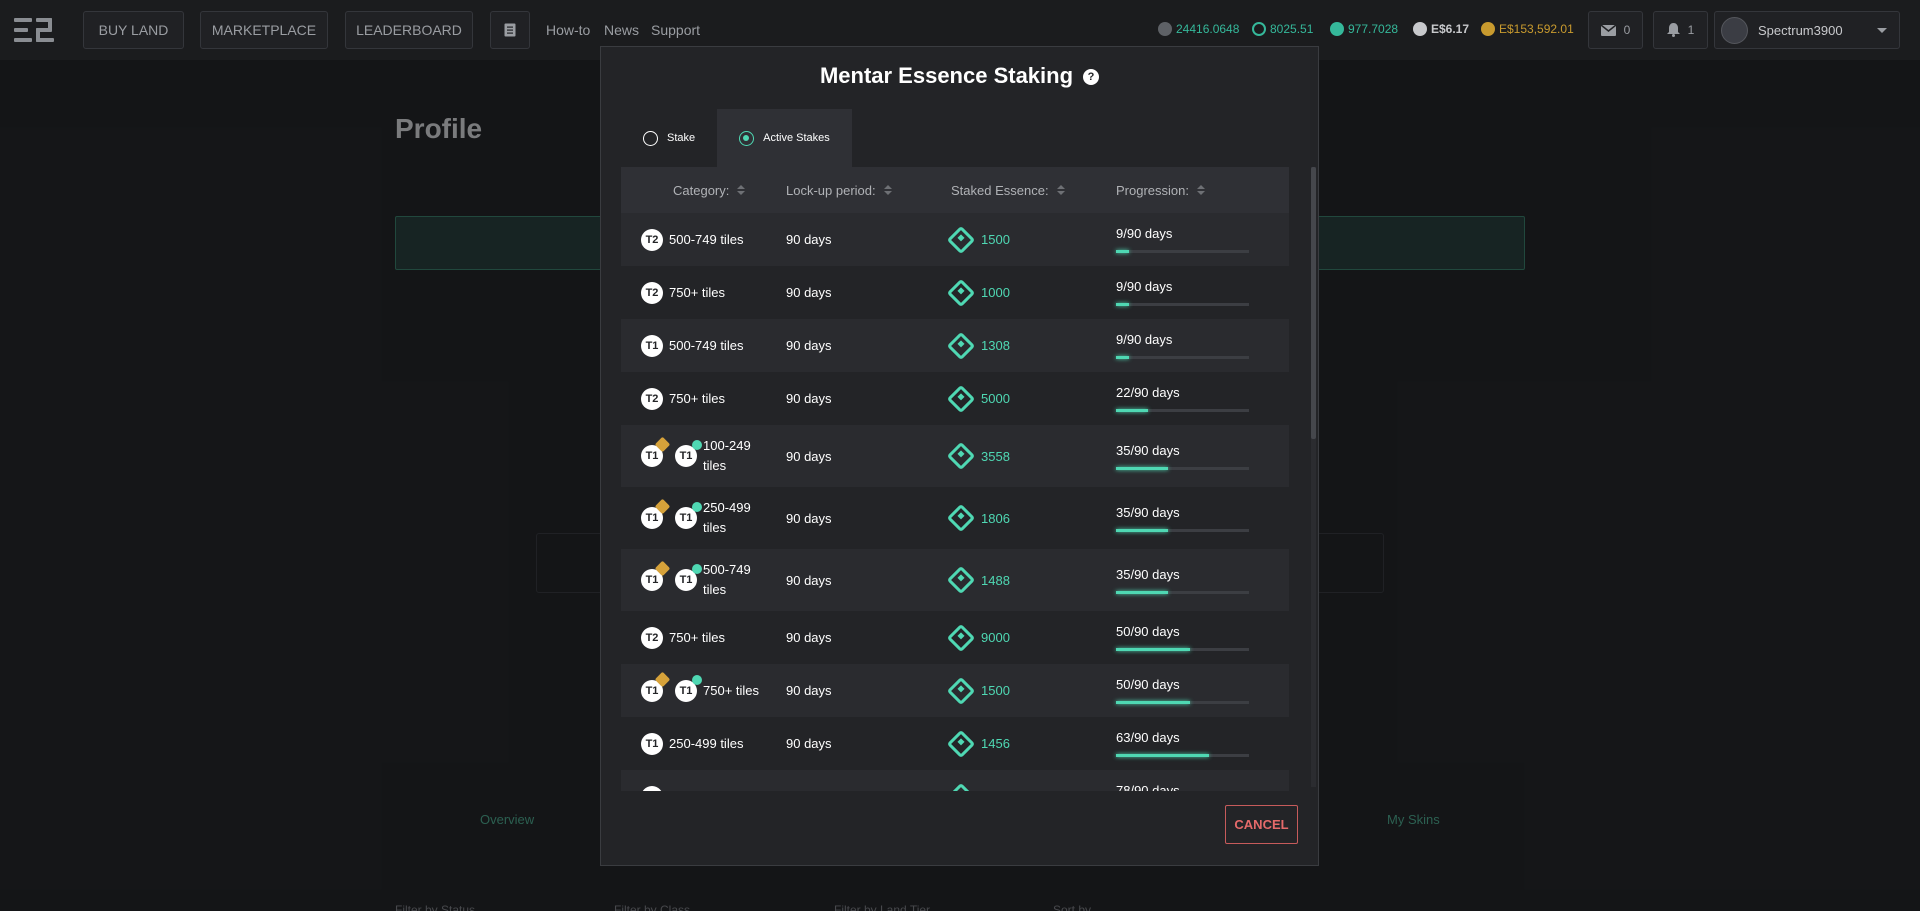 This screenshot has height=911, width=1920. What do you see at coordinates (995, 345) in the screenshot?
I see `staked-essence-value: 1308` at bounding box center [995, 345].